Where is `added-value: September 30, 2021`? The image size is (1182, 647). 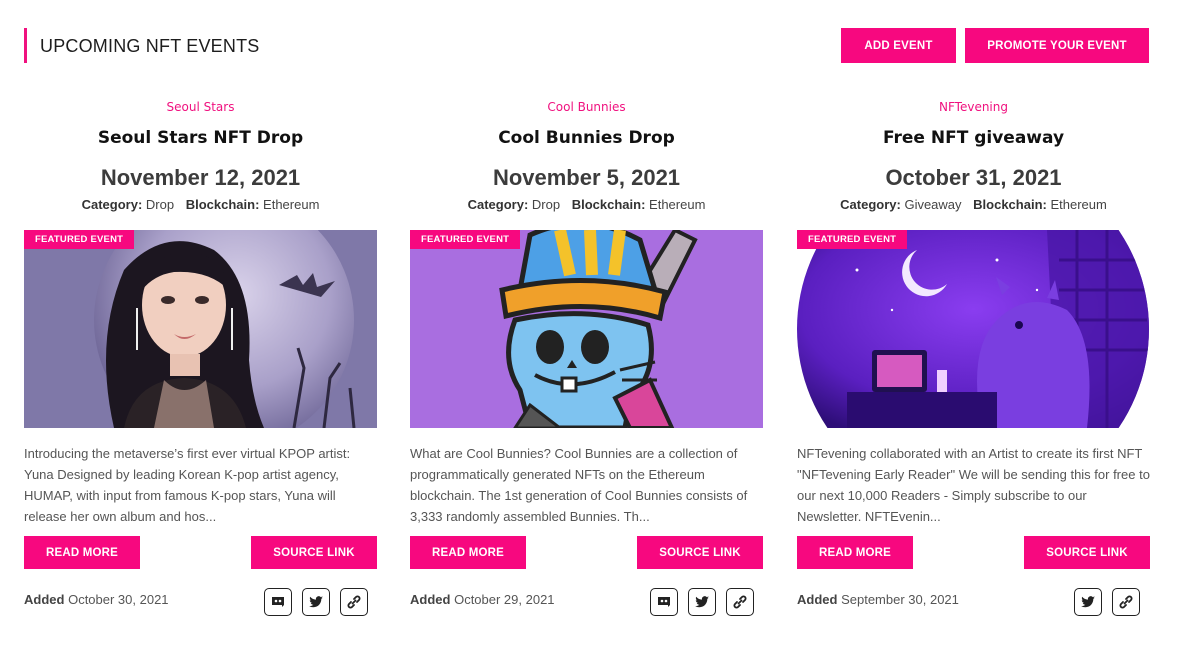 added-value: September 30, 2021 is located at coordinates (900, 599).